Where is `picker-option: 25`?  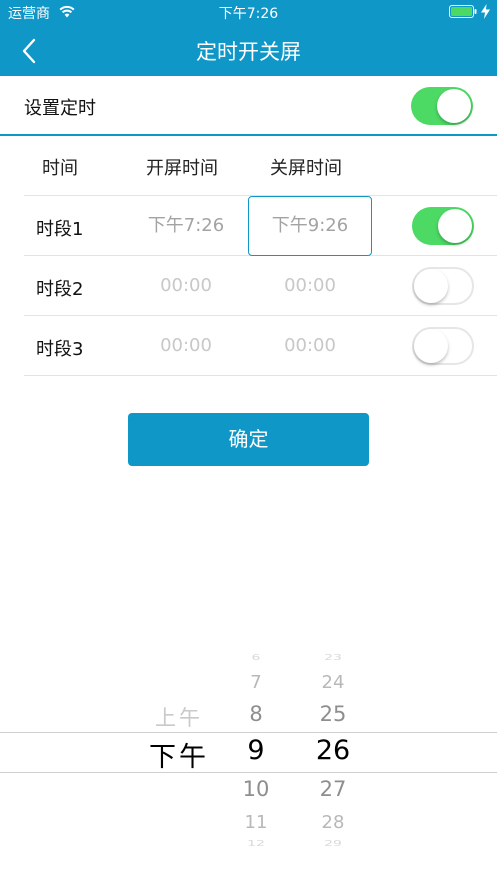 picker-option: 25 is located at coordinates (333, 714).